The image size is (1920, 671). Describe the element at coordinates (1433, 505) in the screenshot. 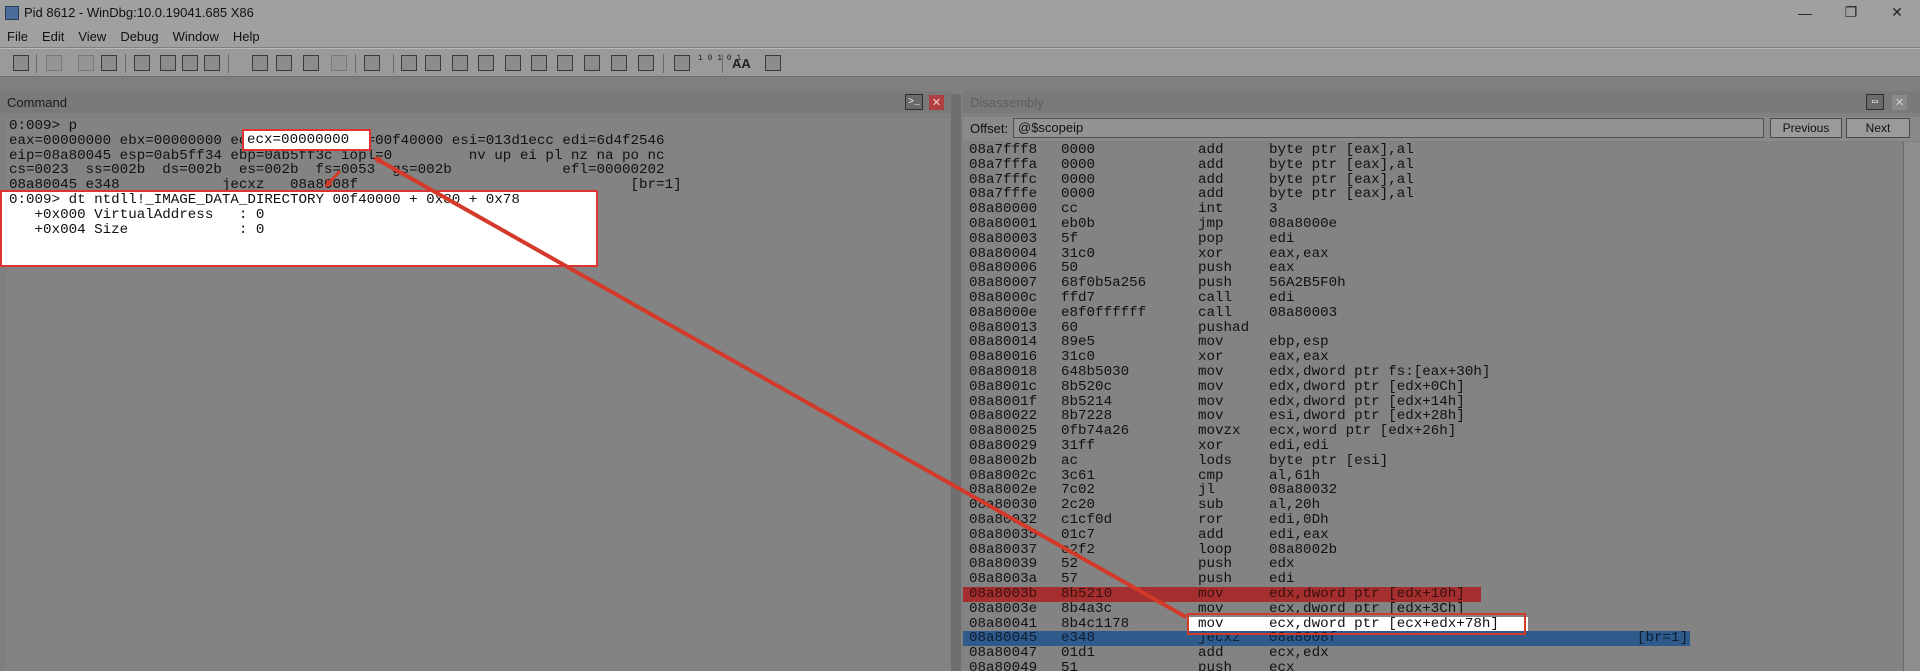

I see `disassembly-row: 08a80030 2c20 sub al,20h` at that location.